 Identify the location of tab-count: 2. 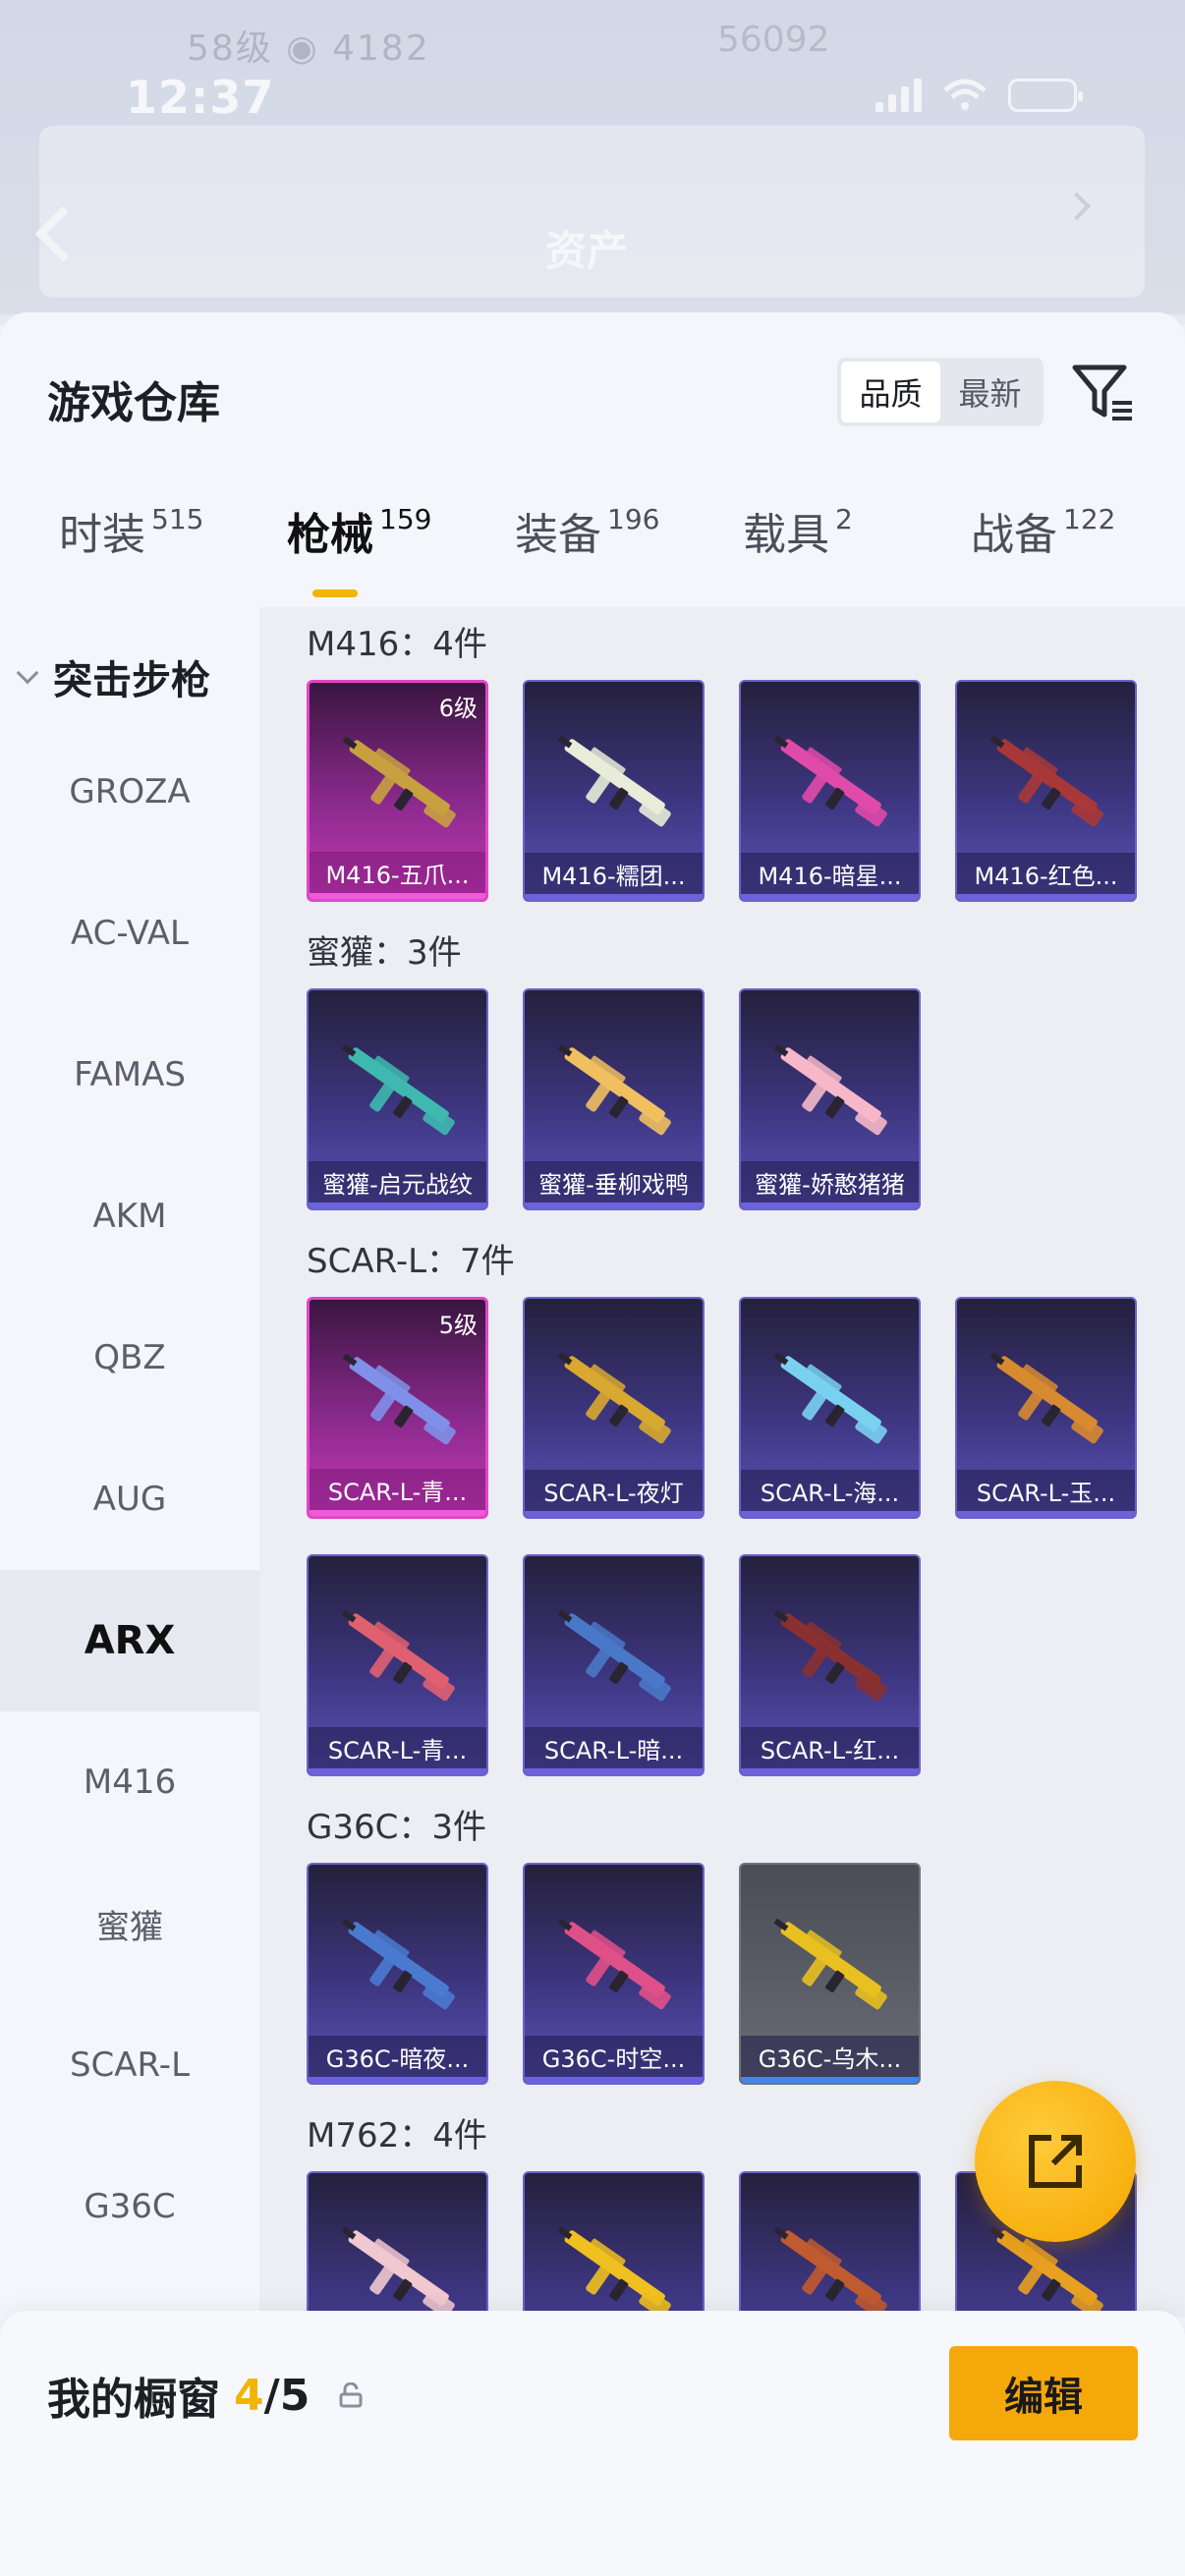
(844, 519).